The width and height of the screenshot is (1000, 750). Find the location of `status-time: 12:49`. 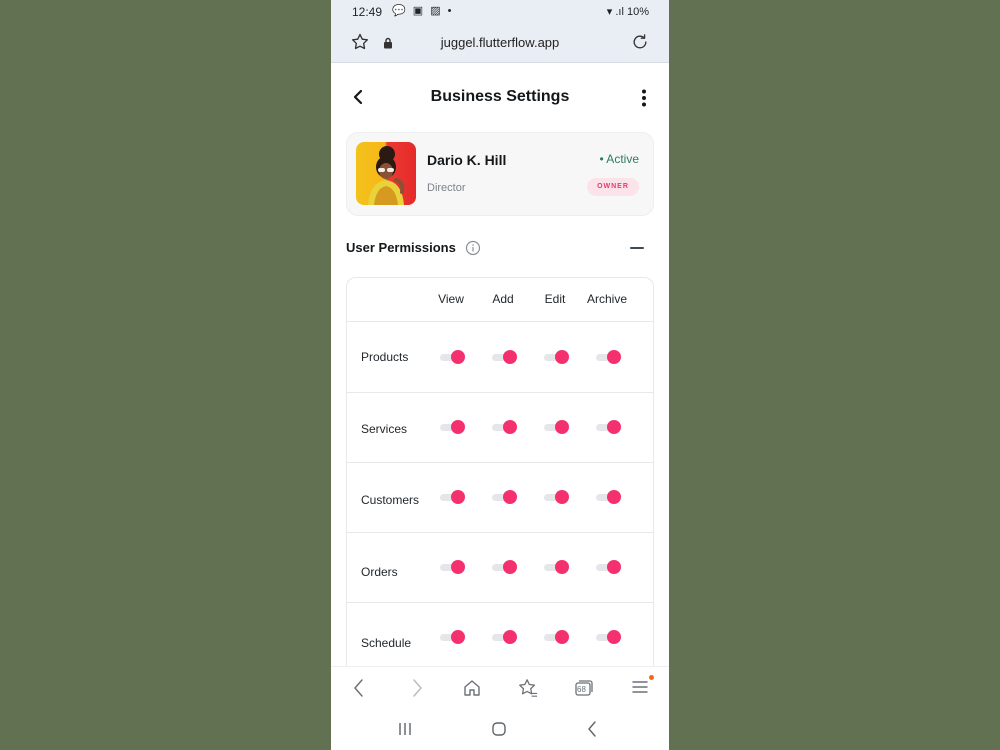

status-time: 12:49 is located at coordinates (367, 12).